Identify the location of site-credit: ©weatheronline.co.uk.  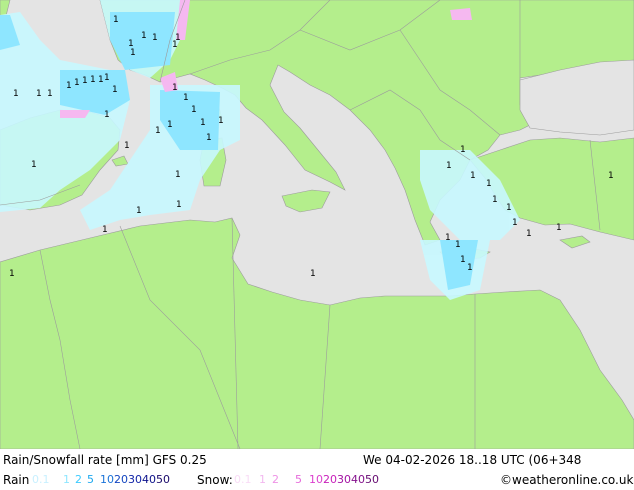
(567, 480).